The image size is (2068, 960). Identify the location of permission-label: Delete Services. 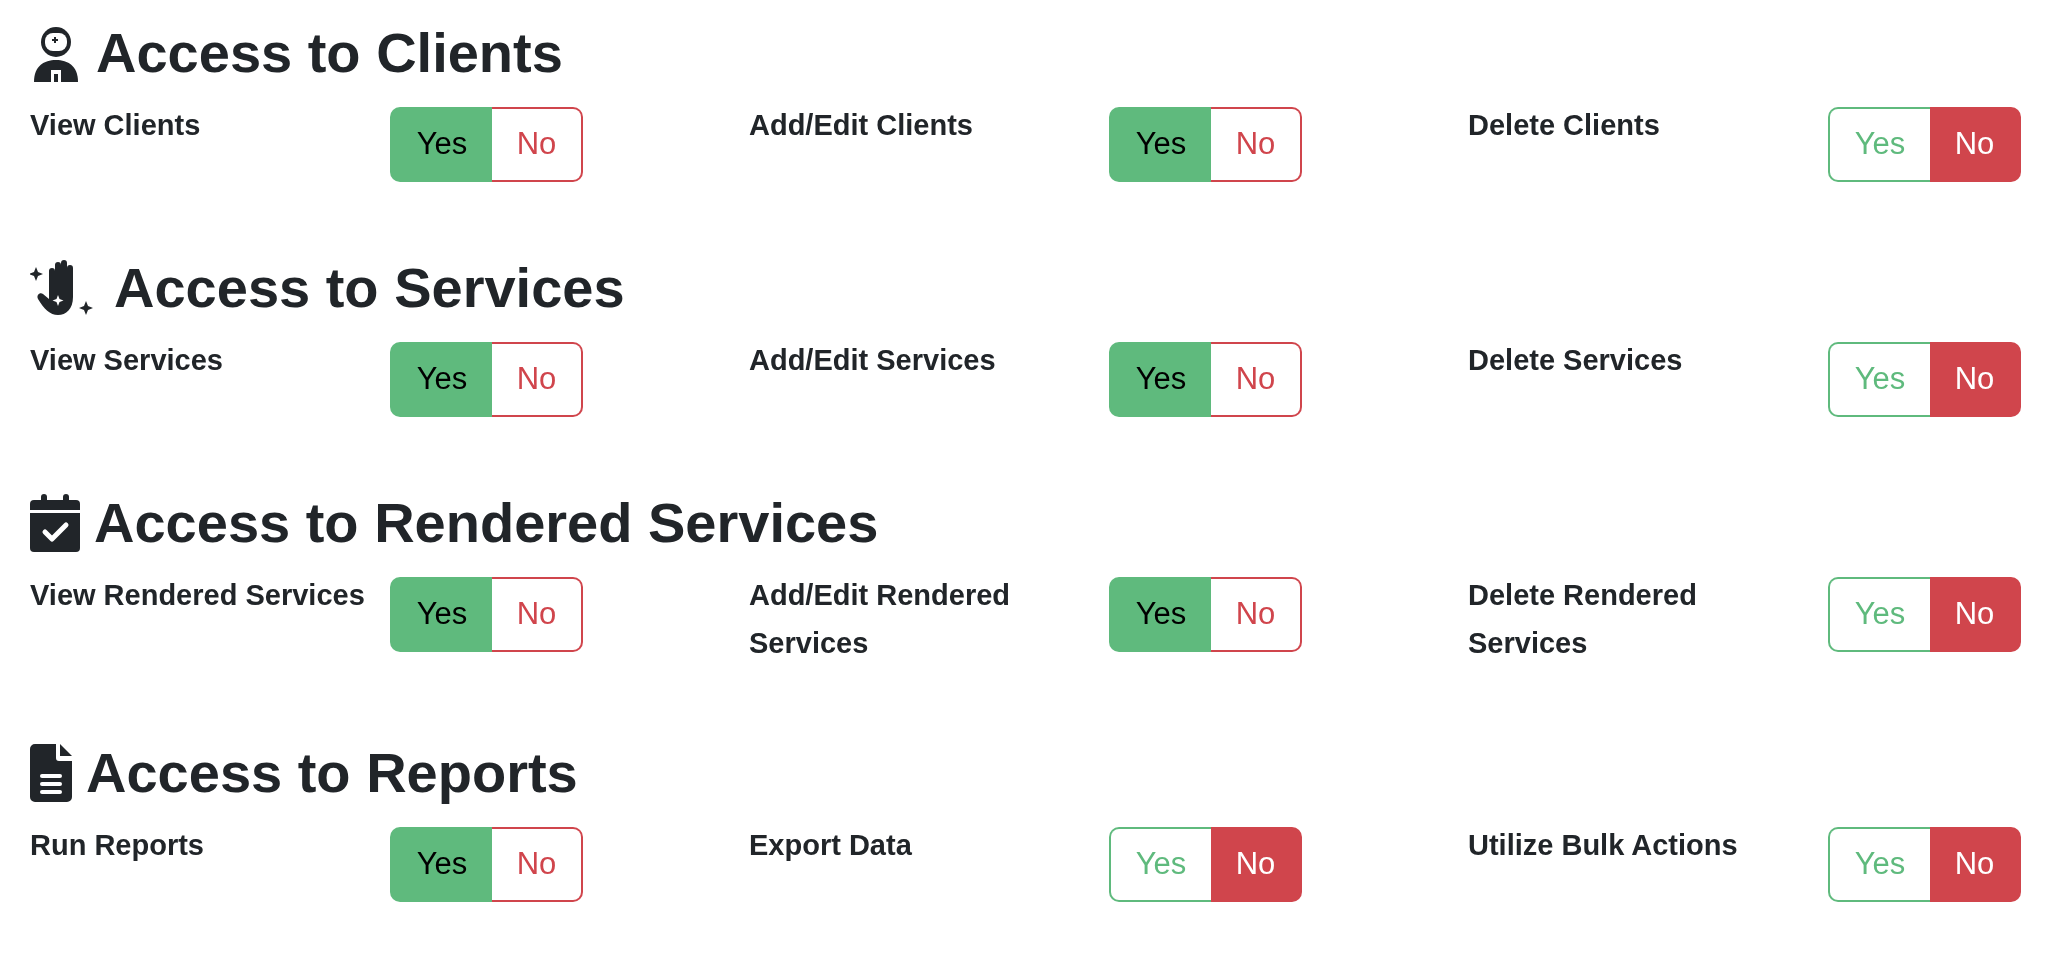
(1576, 360).